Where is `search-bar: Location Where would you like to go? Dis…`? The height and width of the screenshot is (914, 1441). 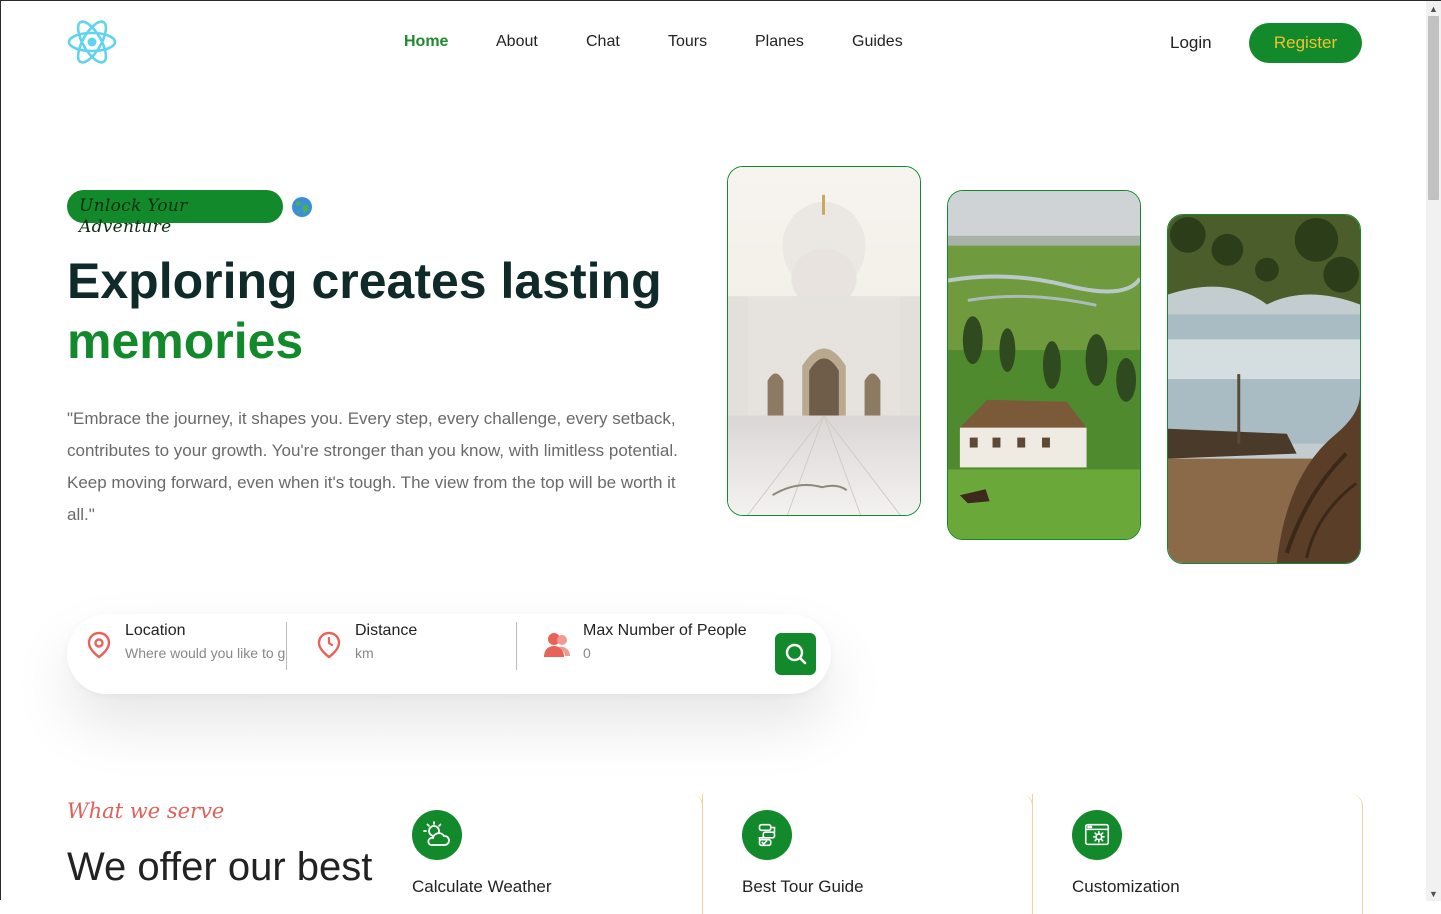 search-bar: Location Where would you like to go? Dis… is located at coordinates (449, 654).